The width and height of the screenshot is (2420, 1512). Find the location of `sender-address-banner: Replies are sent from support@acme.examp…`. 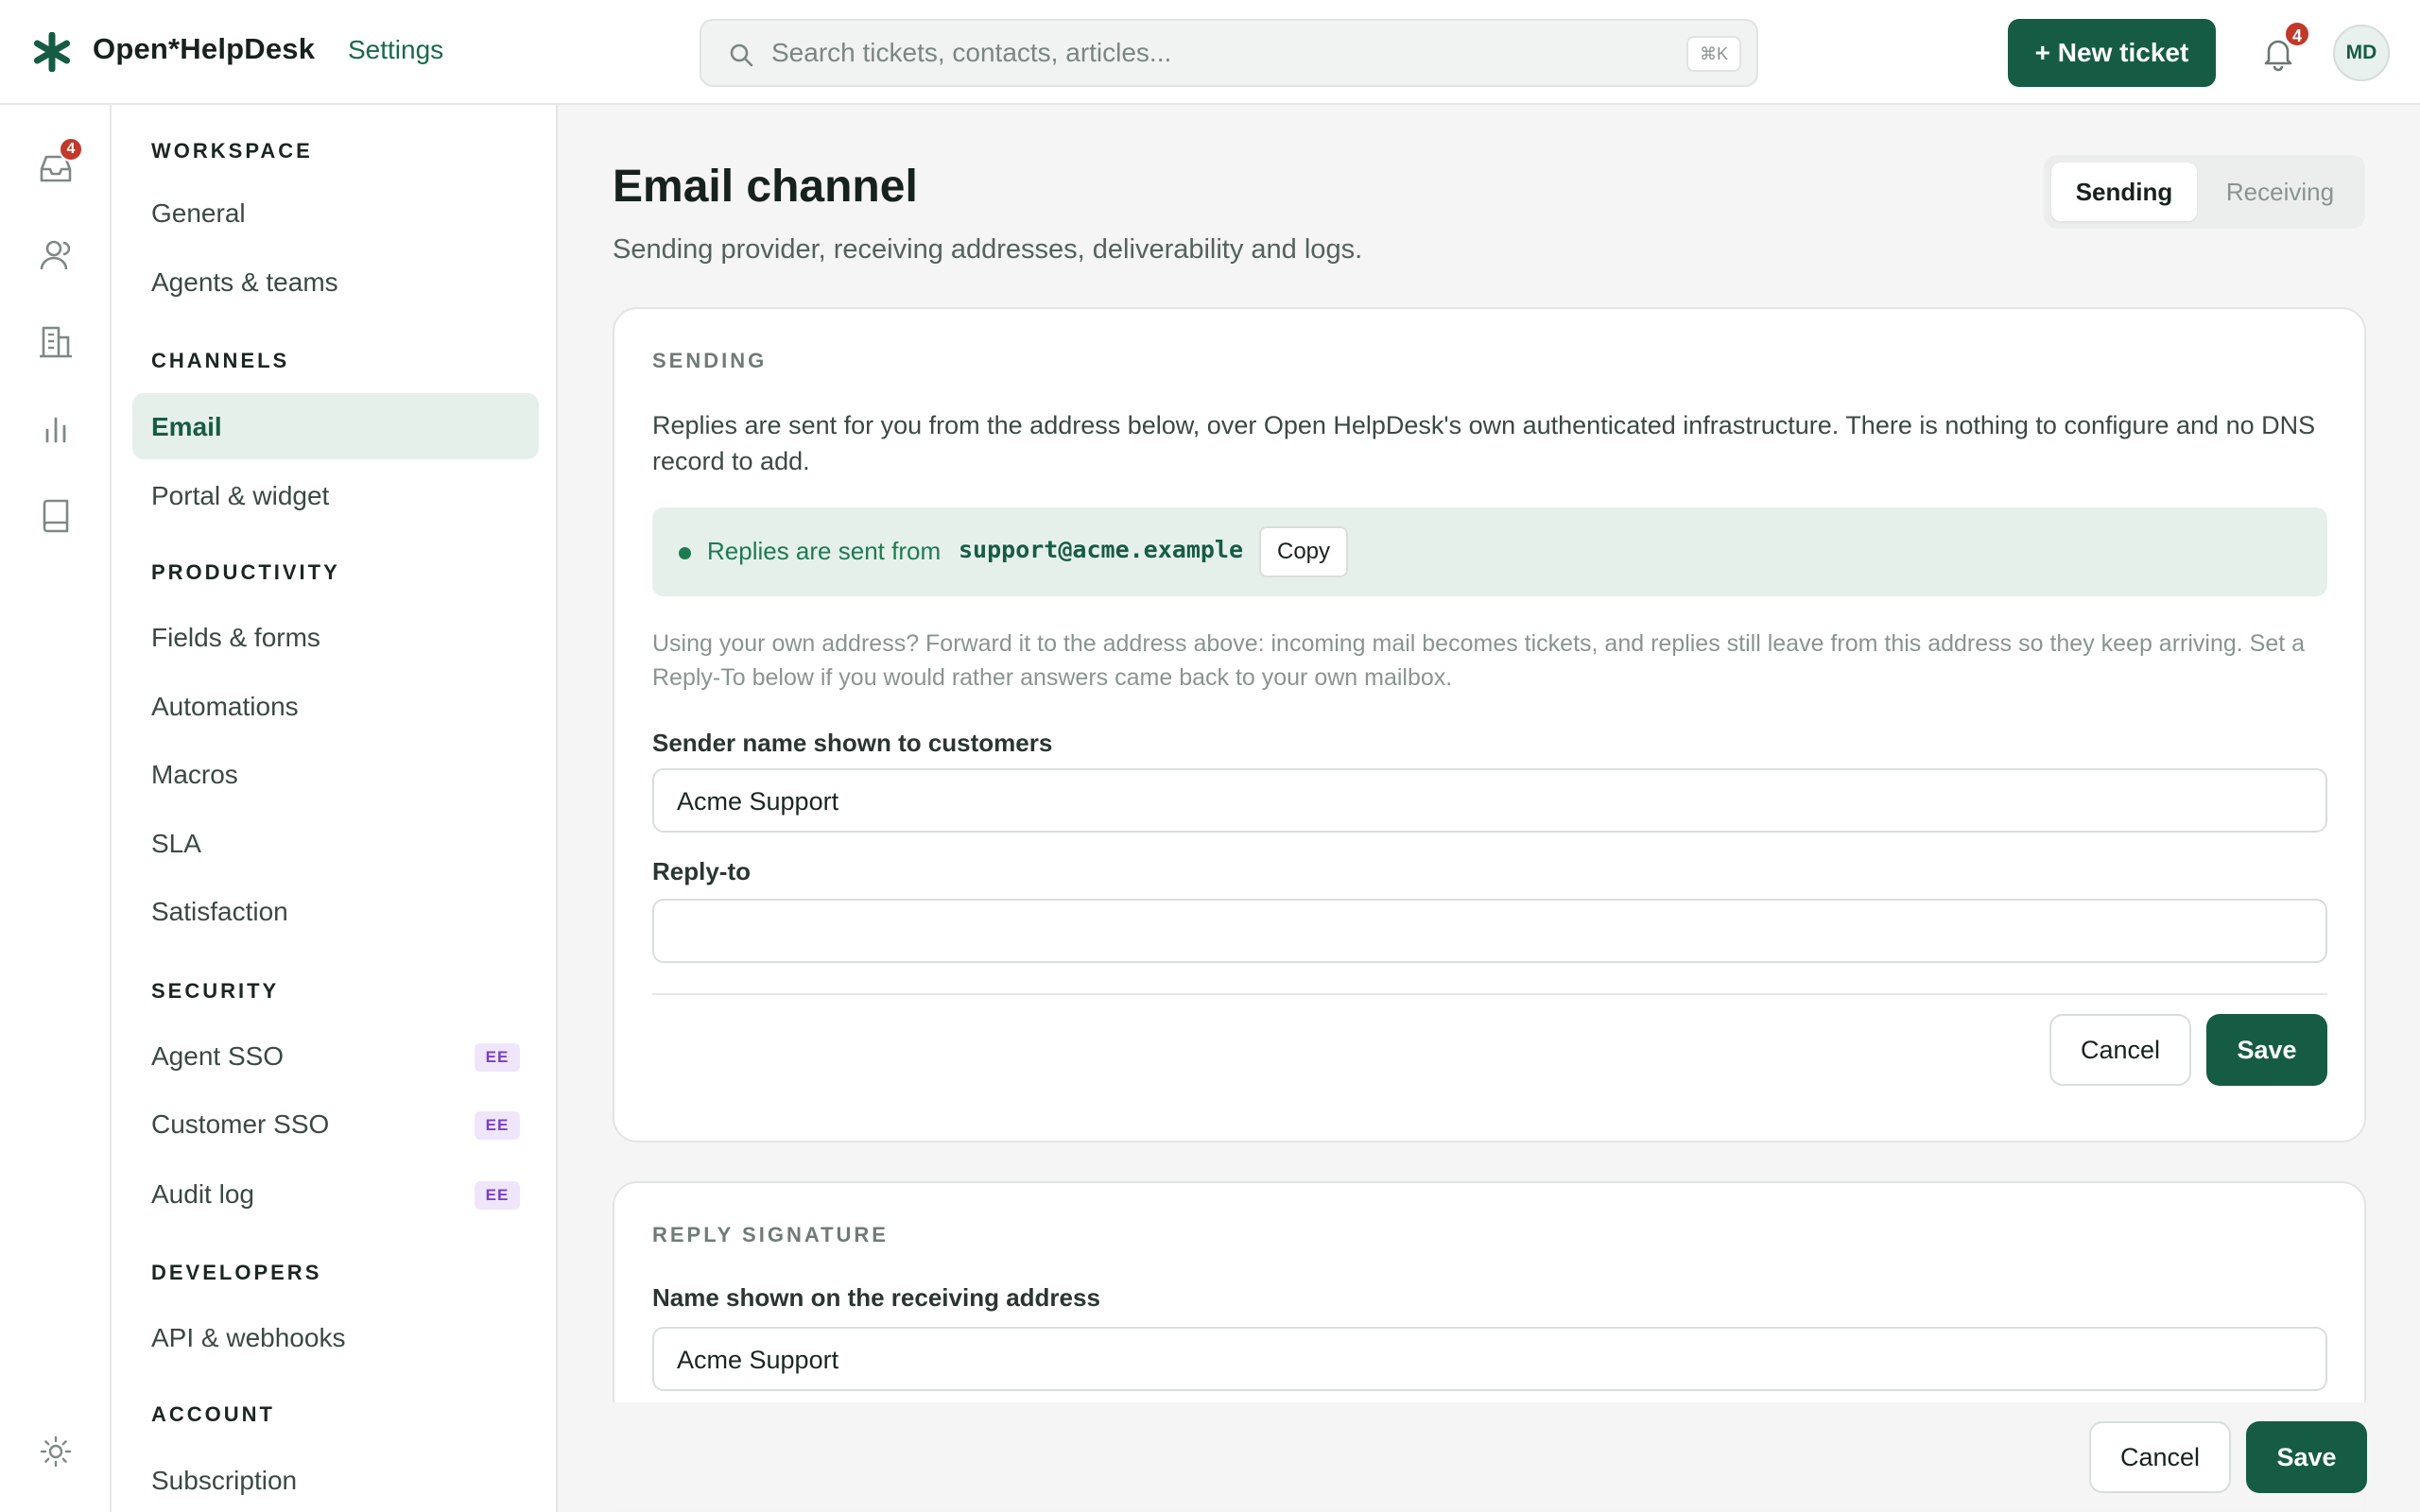

sender-address-banner: Replies are sent from support@acme.examp… is located at coordinates (1489, 551).